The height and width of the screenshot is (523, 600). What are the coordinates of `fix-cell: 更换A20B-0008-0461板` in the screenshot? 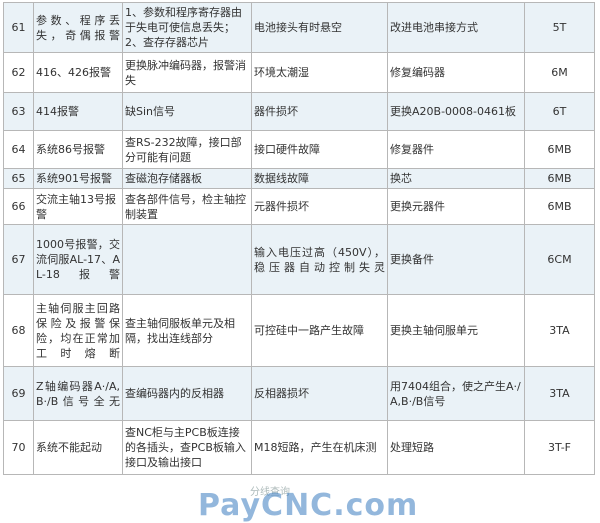 It's located at (456, 111).